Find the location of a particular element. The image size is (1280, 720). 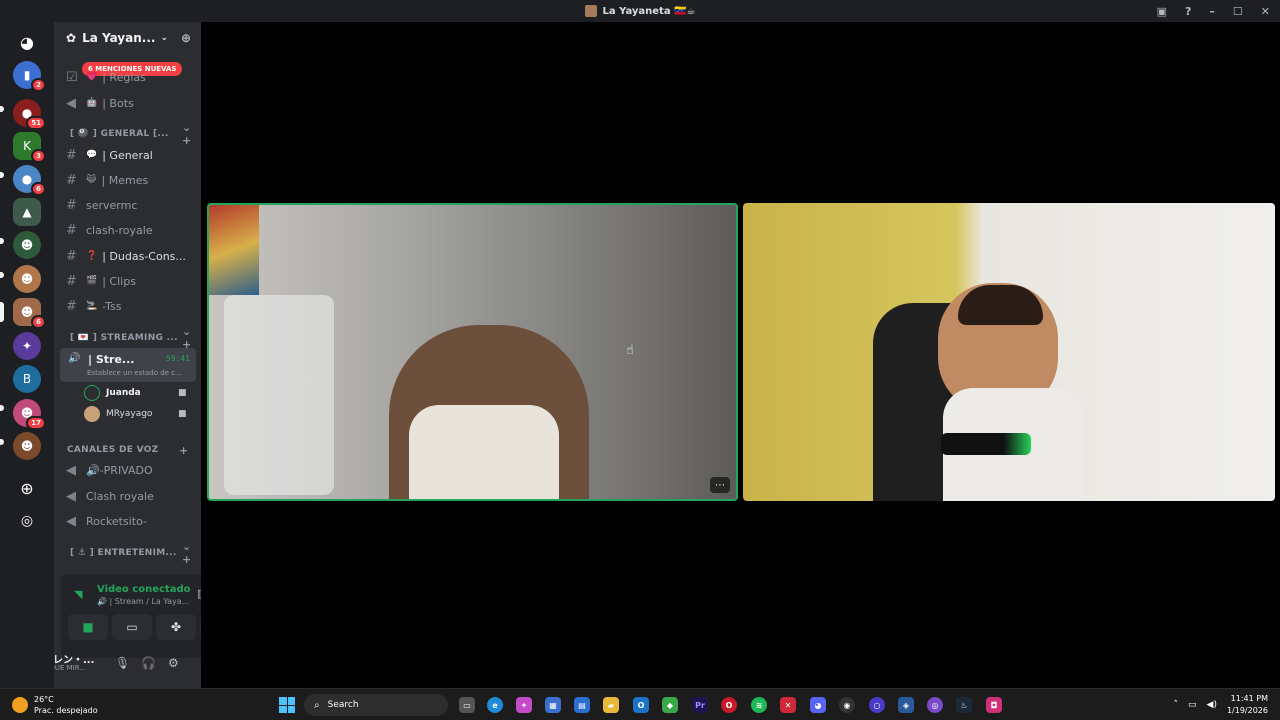

channel-name: | General is located at coordinates (127, 155).